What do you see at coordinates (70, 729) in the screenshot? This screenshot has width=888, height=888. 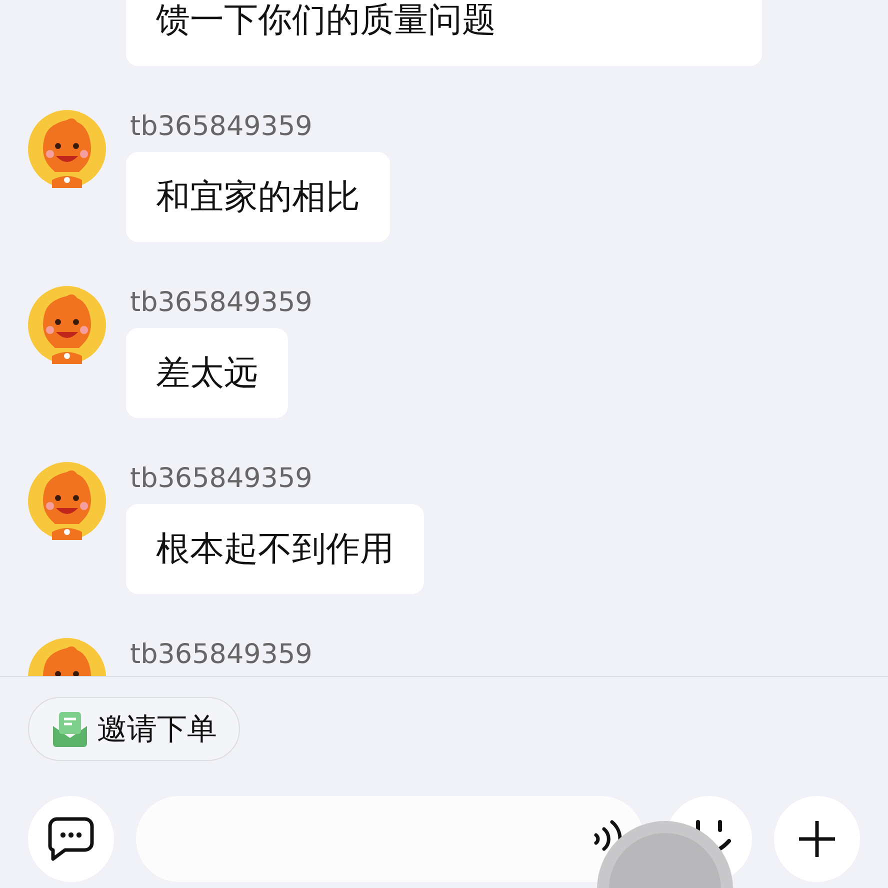 I see `envelope-icon` at bounding box center [70, 729].